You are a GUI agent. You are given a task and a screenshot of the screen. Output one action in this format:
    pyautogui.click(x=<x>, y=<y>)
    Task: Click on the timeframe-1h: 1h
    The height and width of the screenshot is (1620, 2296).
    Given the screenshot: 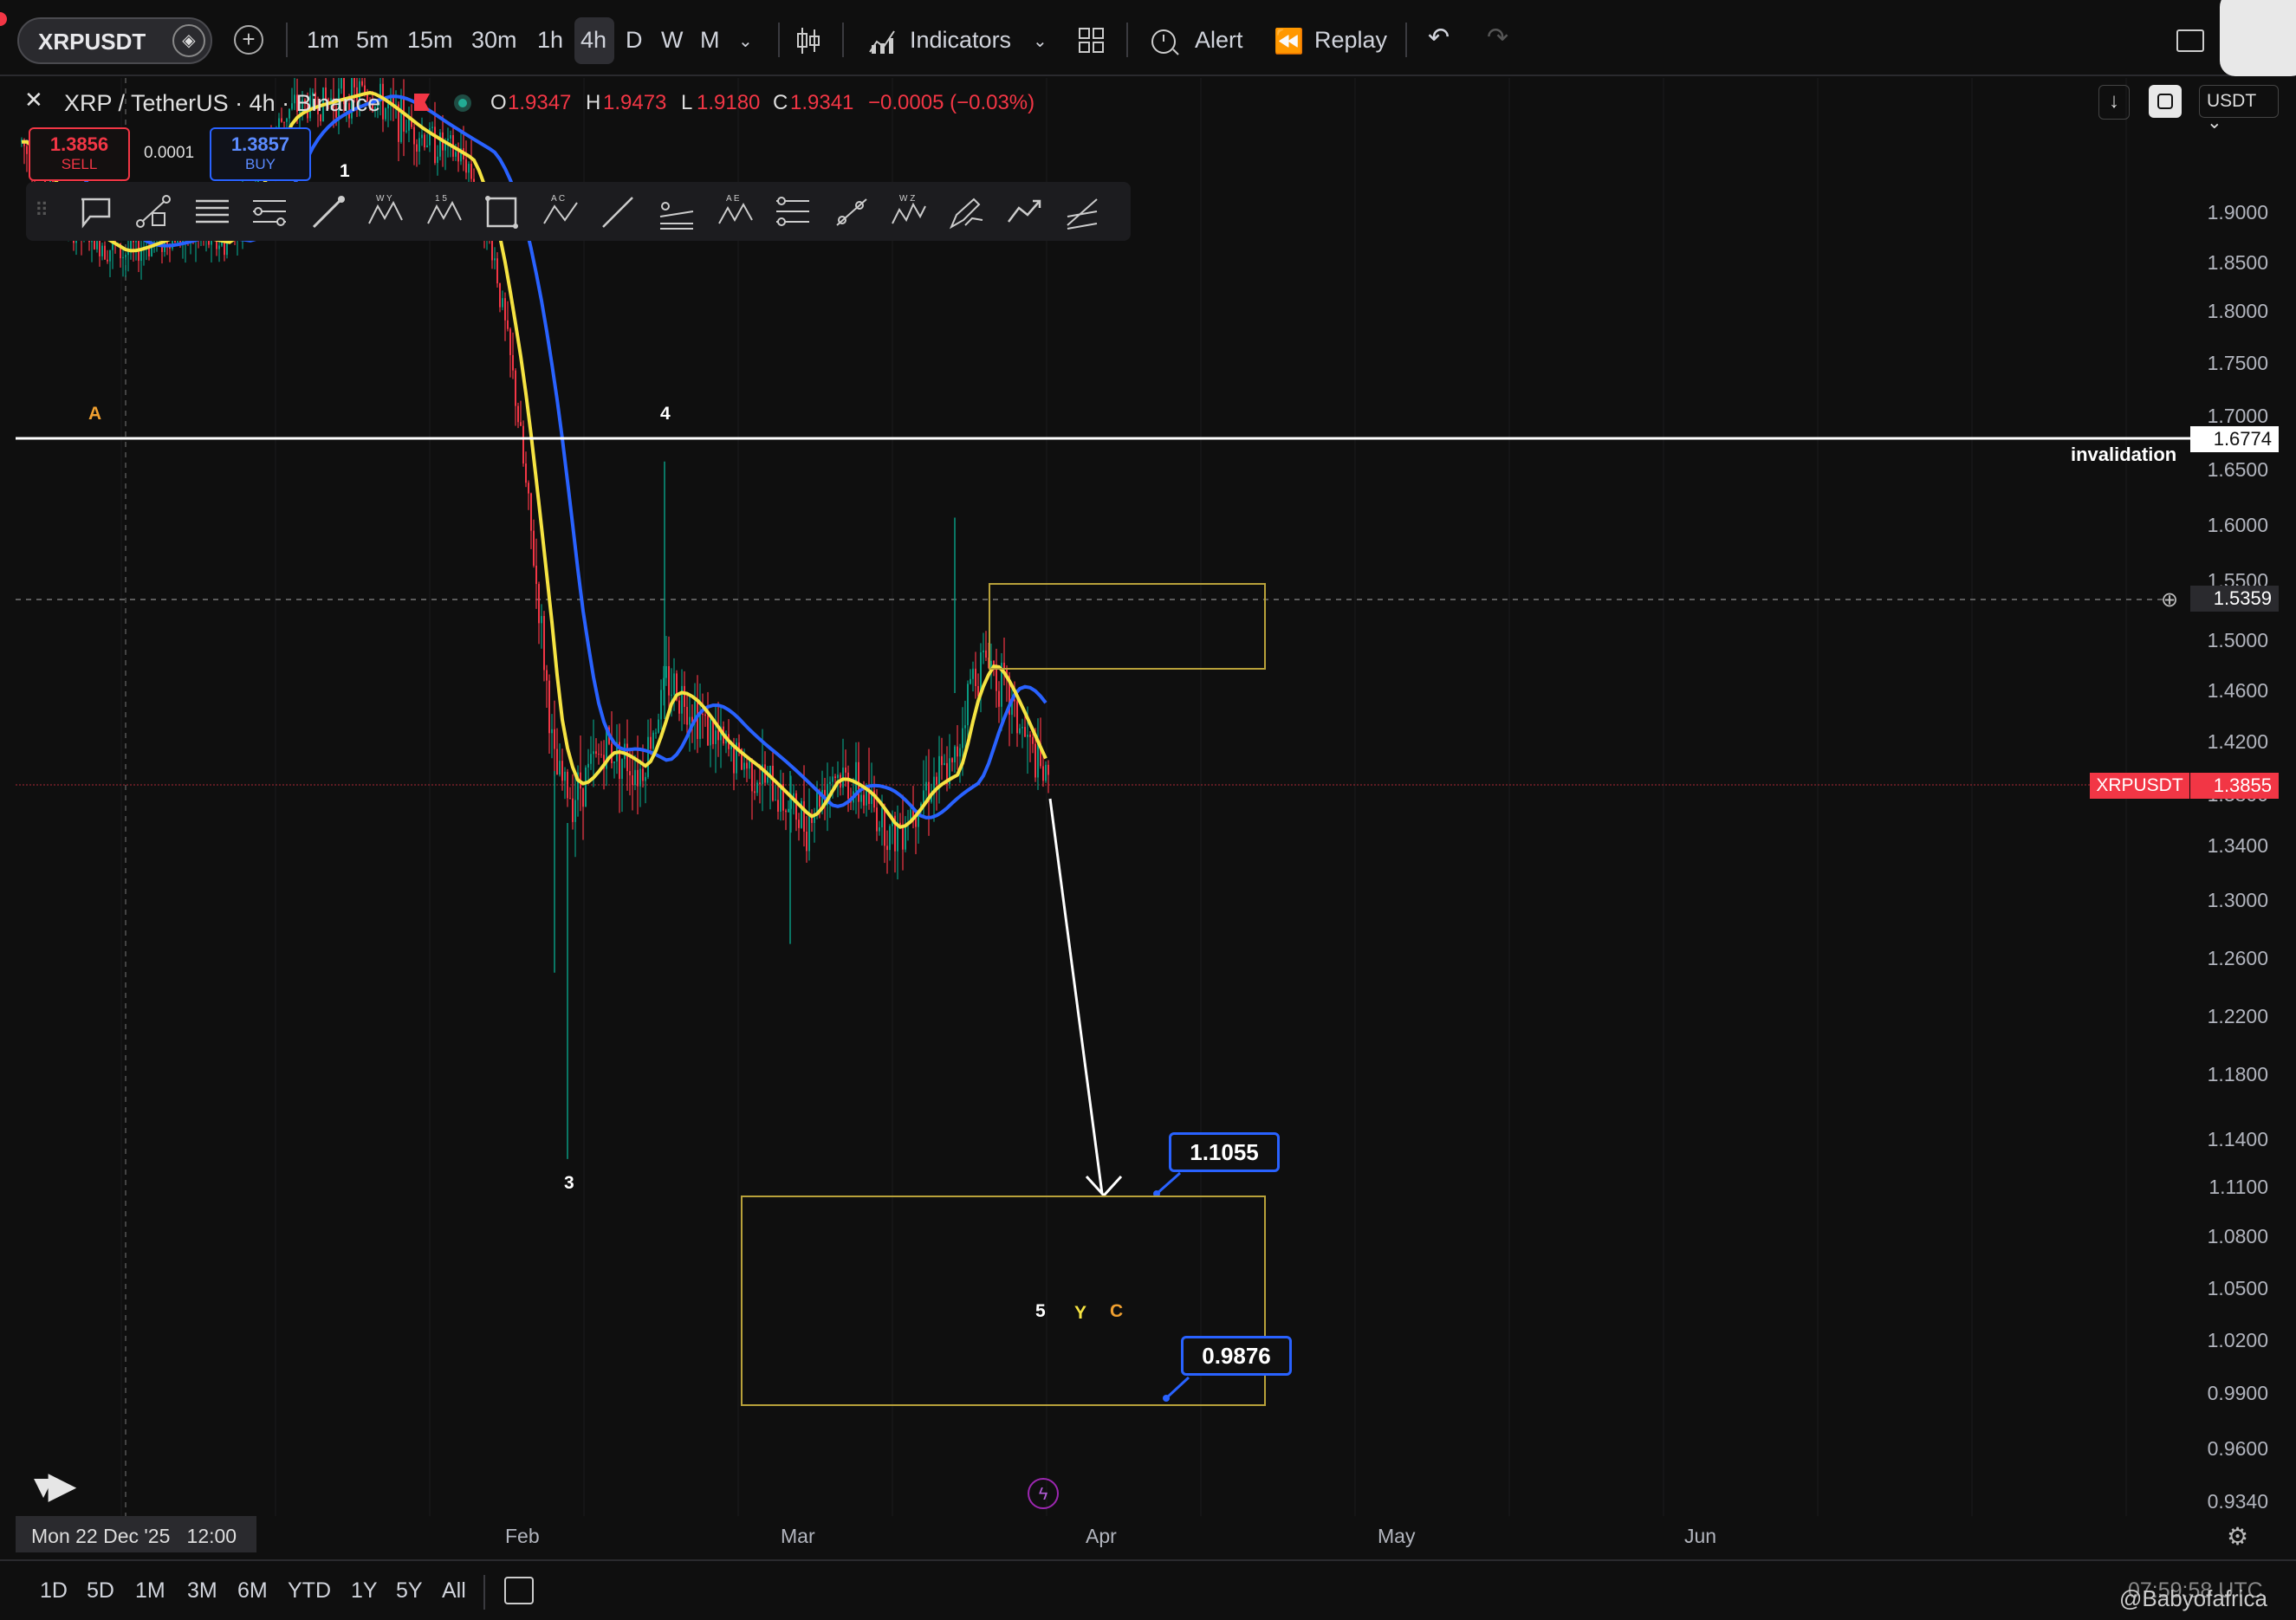 What is the action you would take?
    pyautogui.click(x=550, y=40)
    